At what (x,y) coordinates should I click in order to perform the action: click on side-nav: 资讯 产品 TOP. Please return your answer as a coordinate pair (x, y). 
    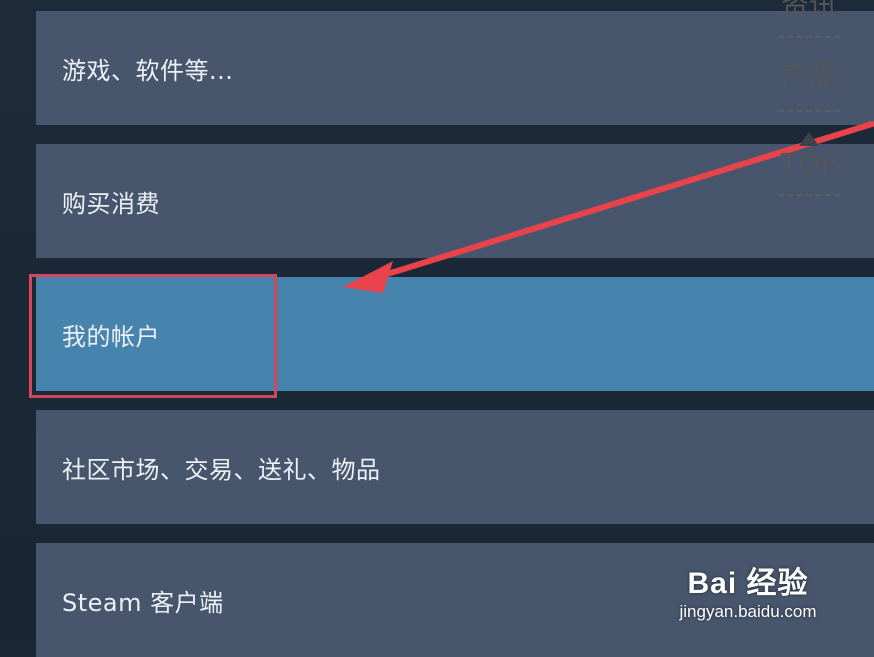
    Looking at the image, I should click on (809, 98).